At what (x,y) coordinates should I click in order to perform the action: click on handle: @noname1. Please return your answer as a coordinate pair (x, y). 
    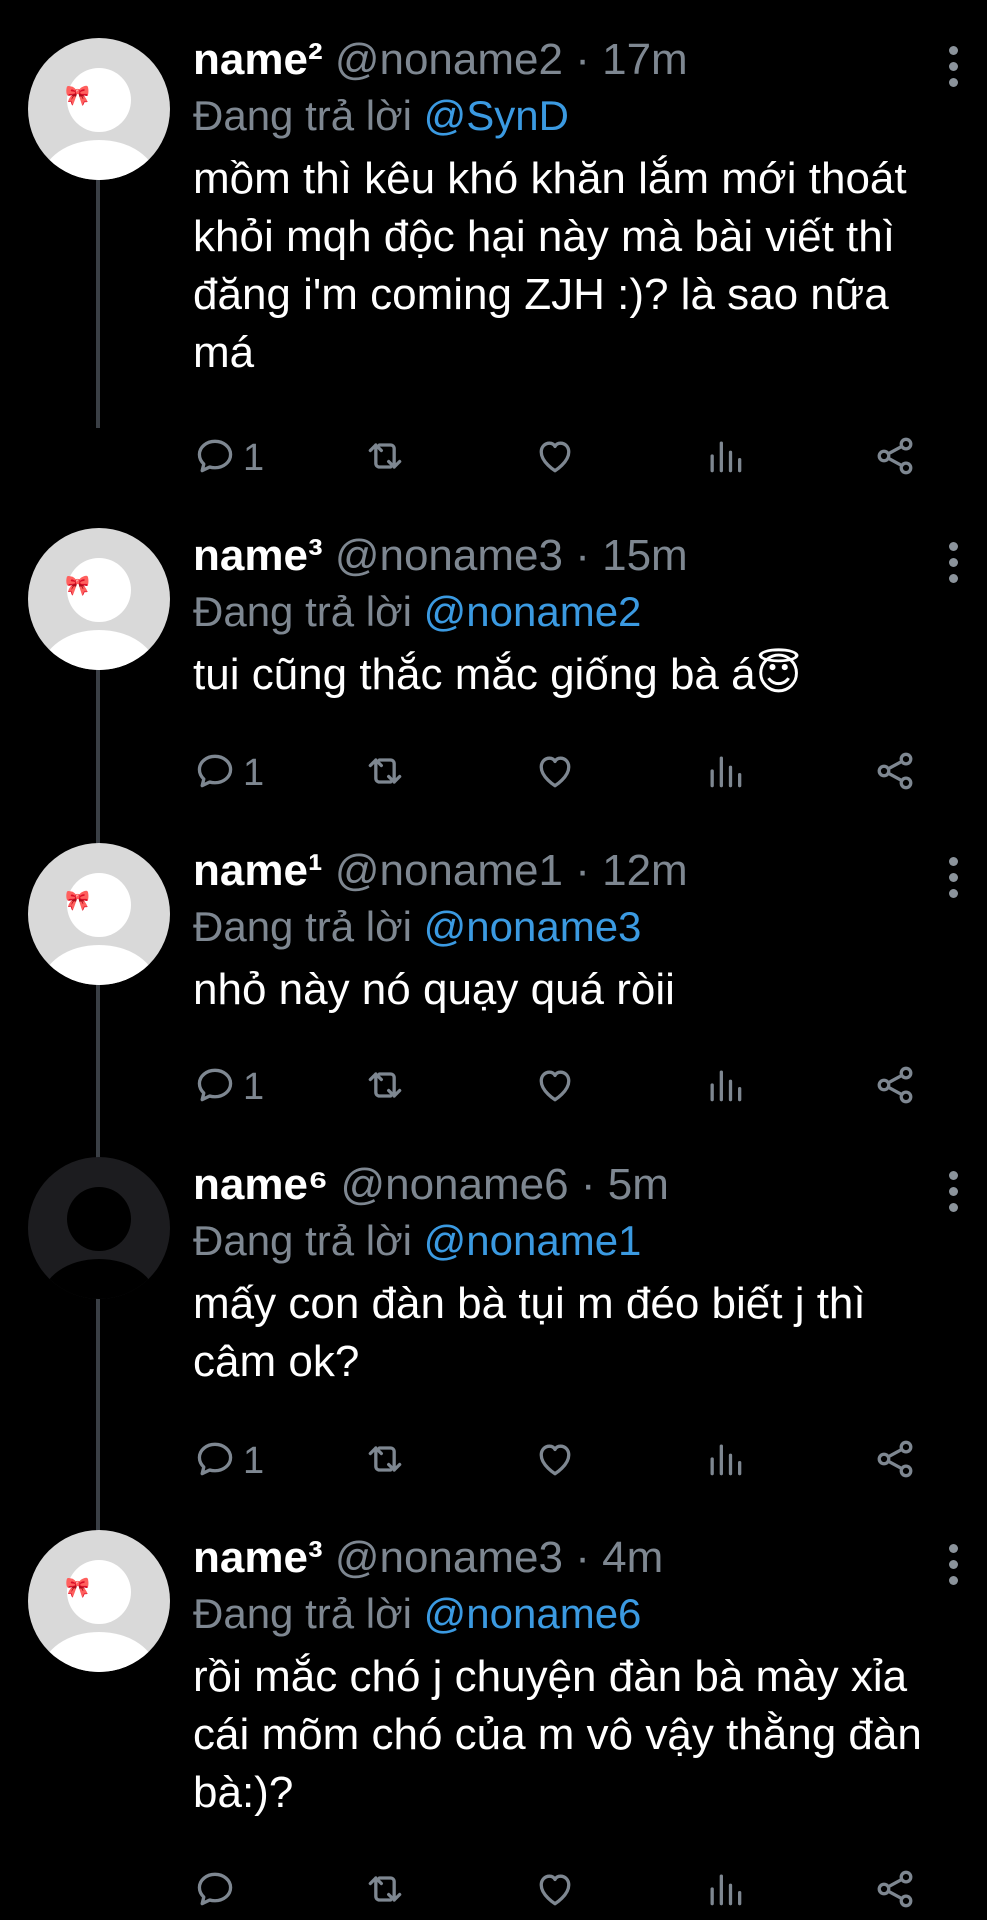
    Looking at the image, I should click on (449, 870).